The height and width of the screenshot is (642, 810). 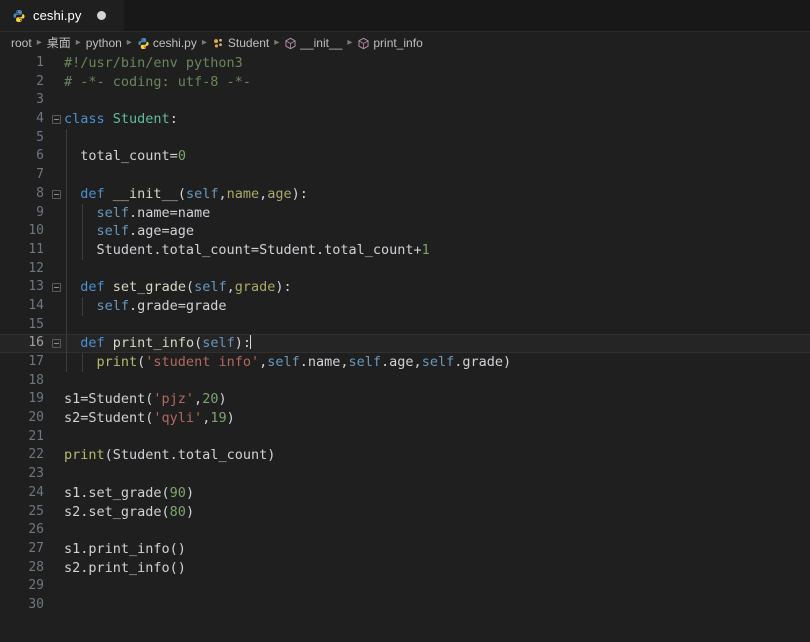 What do you see at coordinates (437, 231) in the screenshot?
I see `code-text: self.age=age` at bounding box center [437, 231].